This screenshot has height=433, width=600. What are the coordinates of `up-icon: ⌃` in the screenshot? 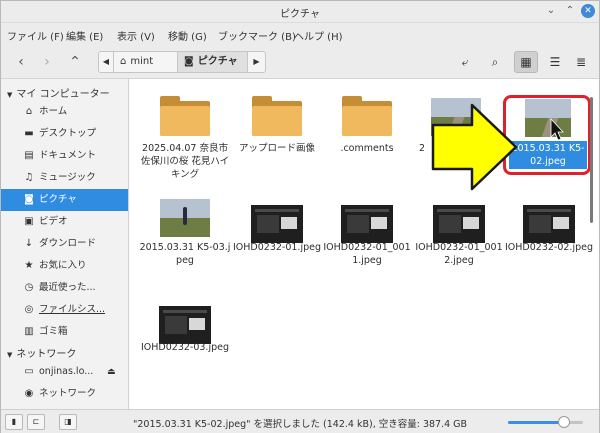 It's located at (75, 62).